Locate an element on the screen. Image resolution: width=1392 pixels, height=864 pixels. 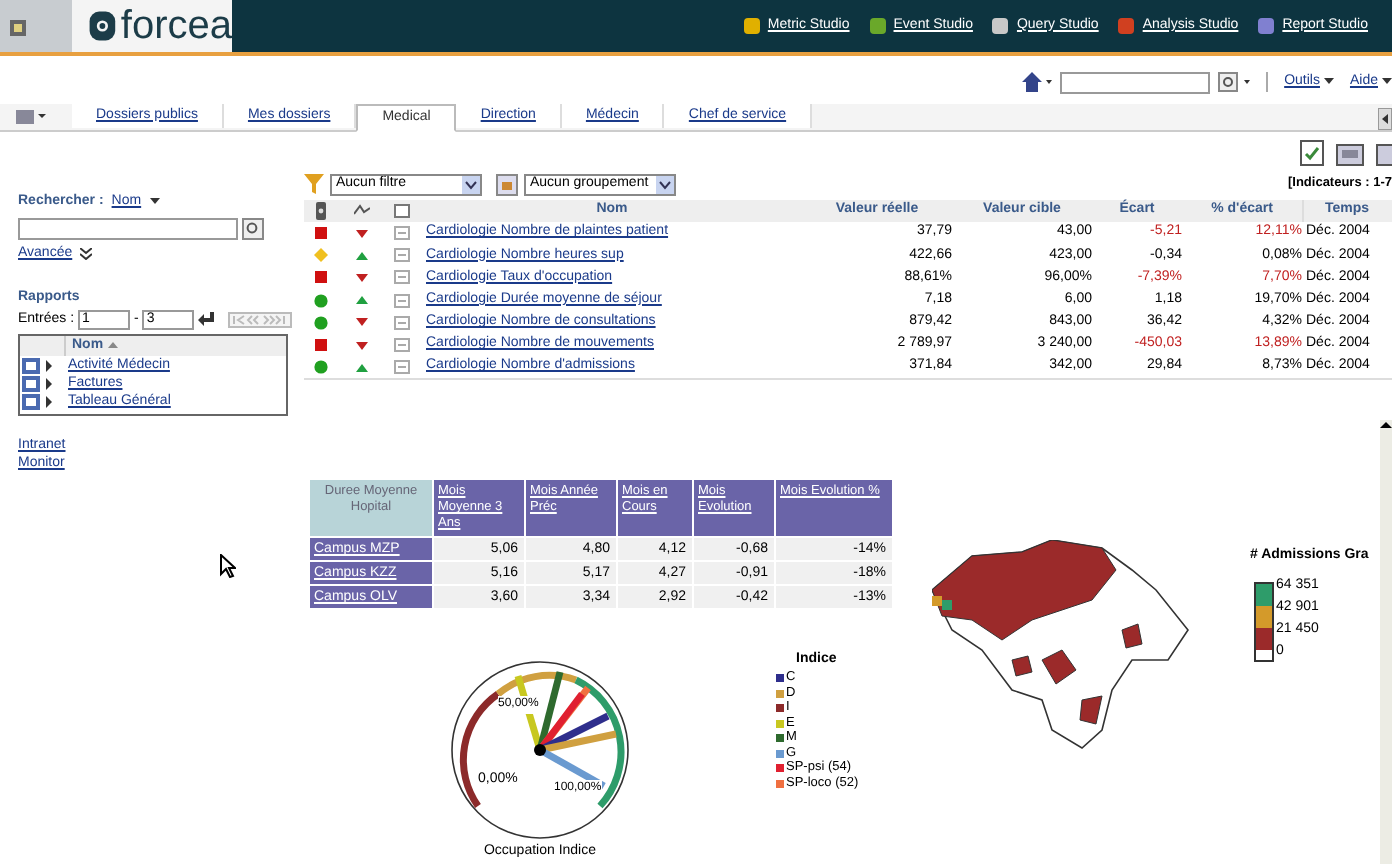
color-scale is located at coordinates (1264, 621).